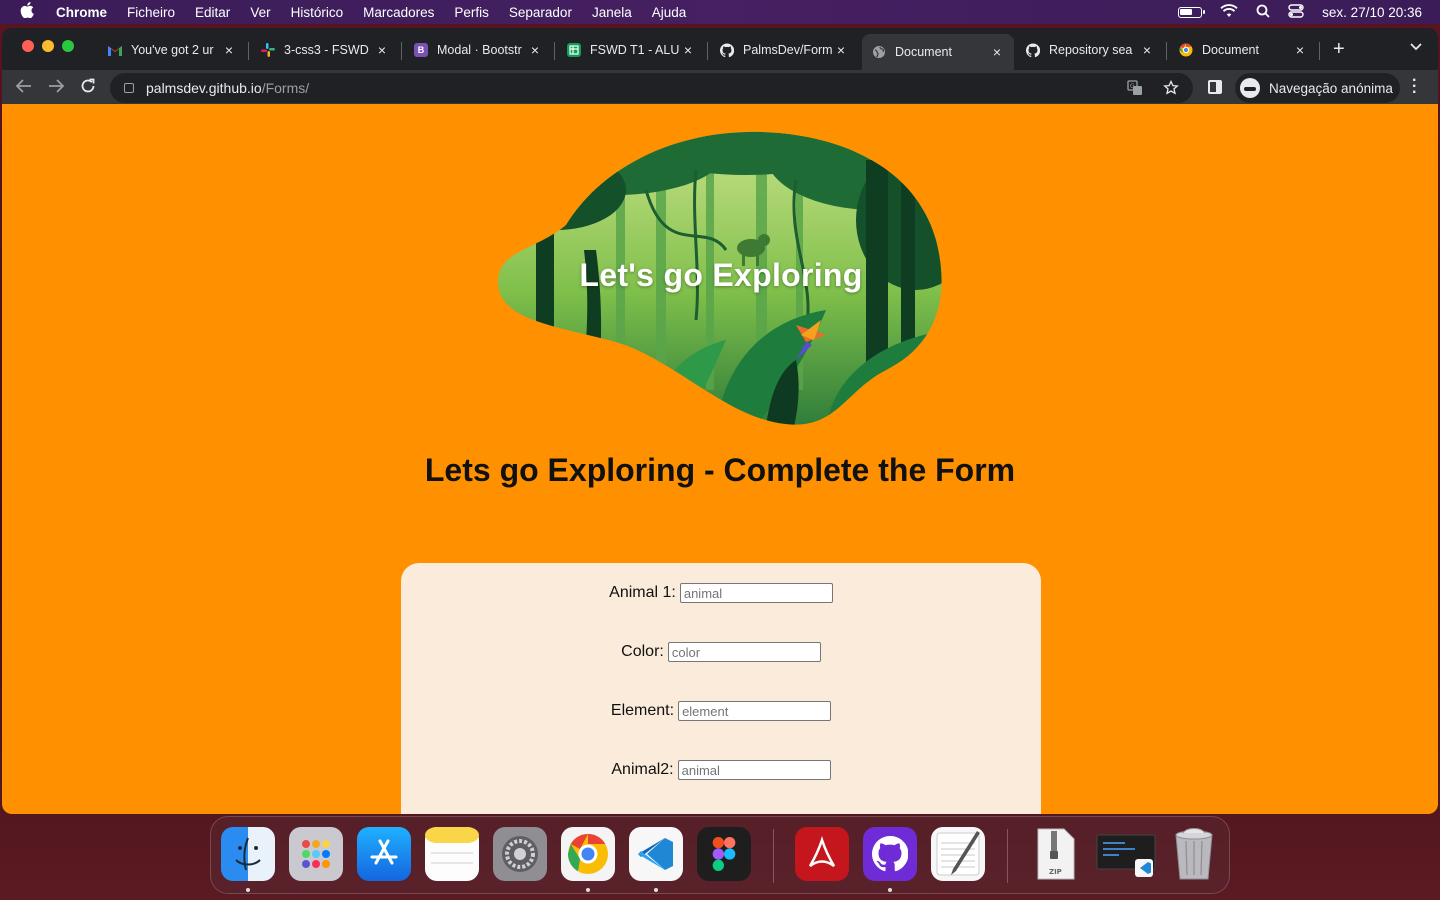  What do you see at coordinates (1339, 49) in the screenshot?
I see `new-tab-plus-icon: +` at bounding box center [1339, 49].